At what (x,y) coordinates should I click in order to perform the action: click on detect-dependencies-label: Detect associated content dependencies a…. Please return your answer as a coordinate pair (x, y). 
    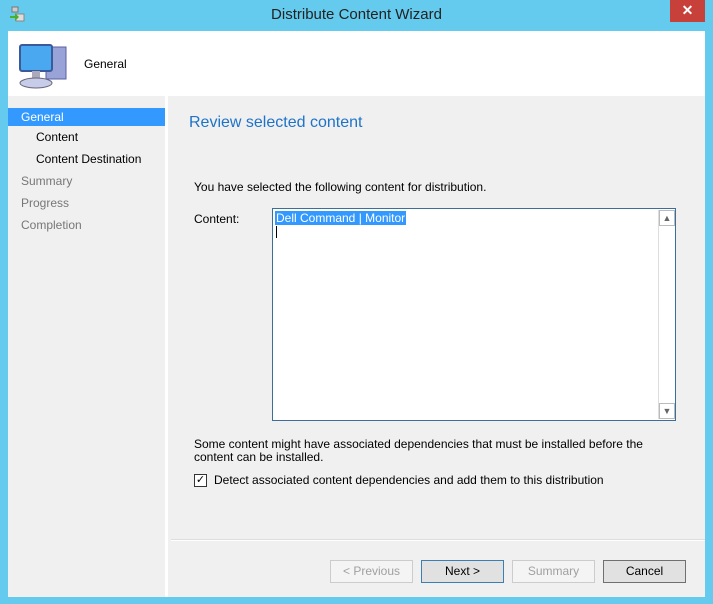
    Looking at the image, I should click on (409, 480).